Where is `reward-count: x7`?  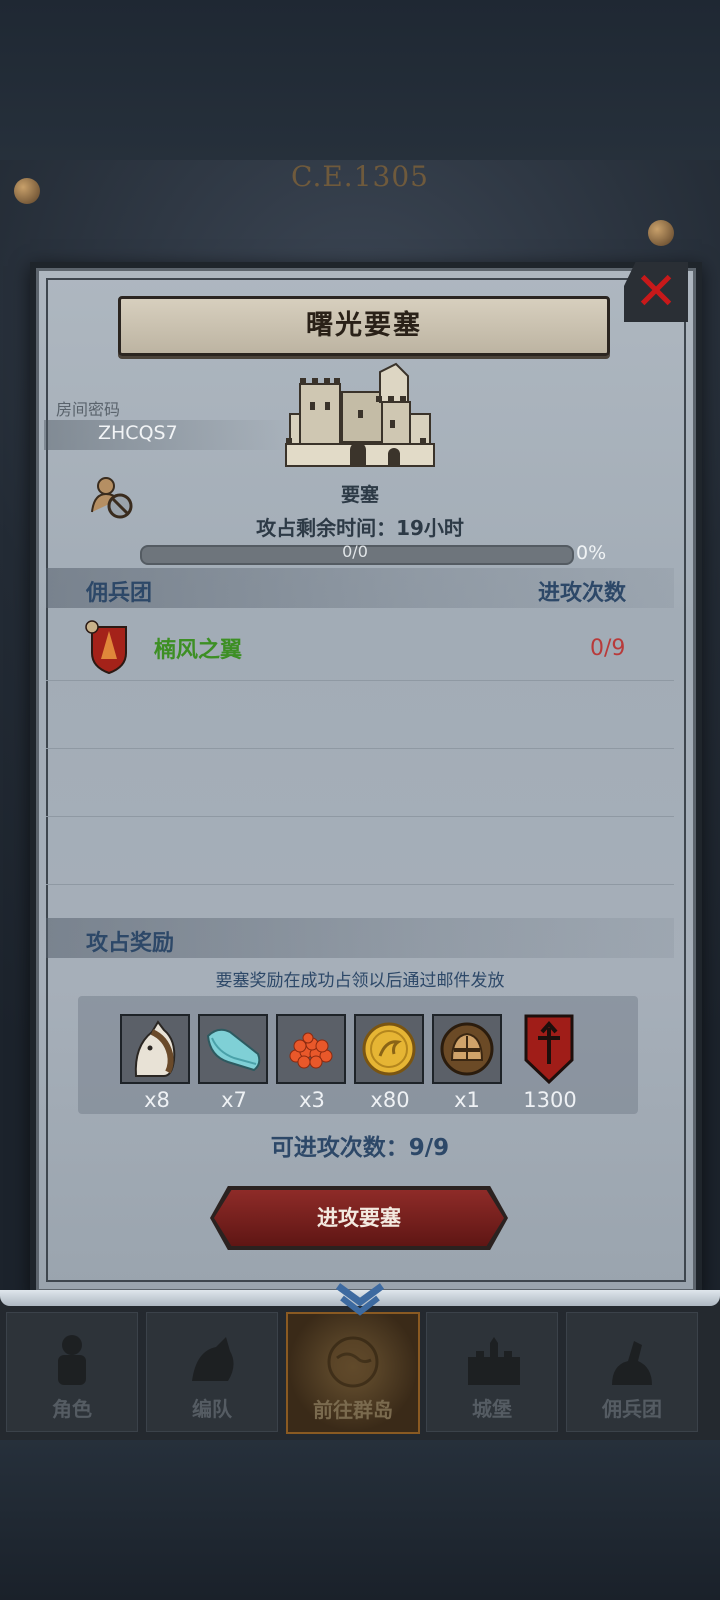
reward-count: x7 is located at coordinates (234, 1100).